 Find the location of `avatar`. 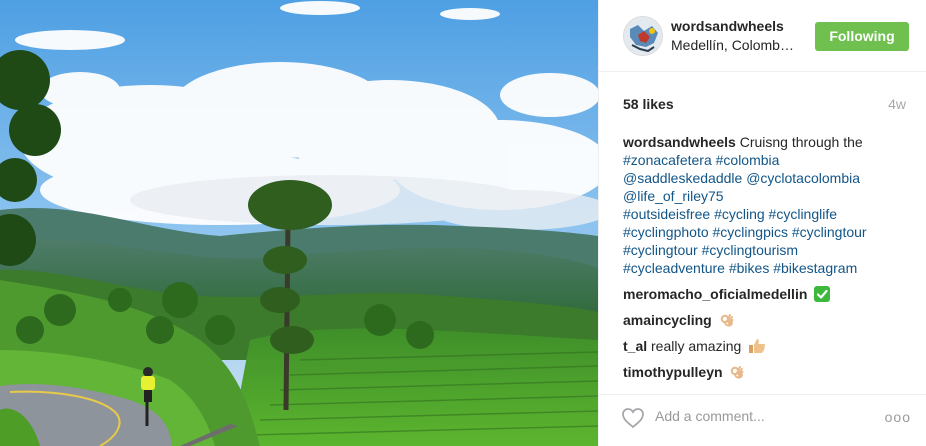

avatar is located at coordinates (643, 36).